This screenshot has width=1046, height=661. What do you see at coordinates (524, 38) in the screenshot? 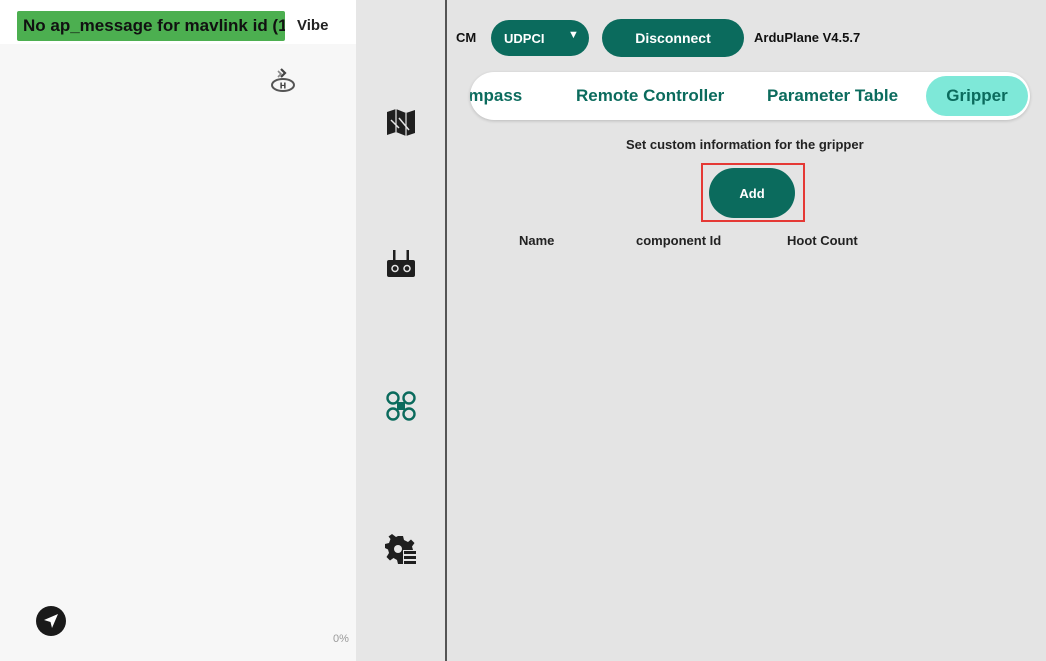
I see `connection-type-value: UDPCI` at bounding box center [524, 38].